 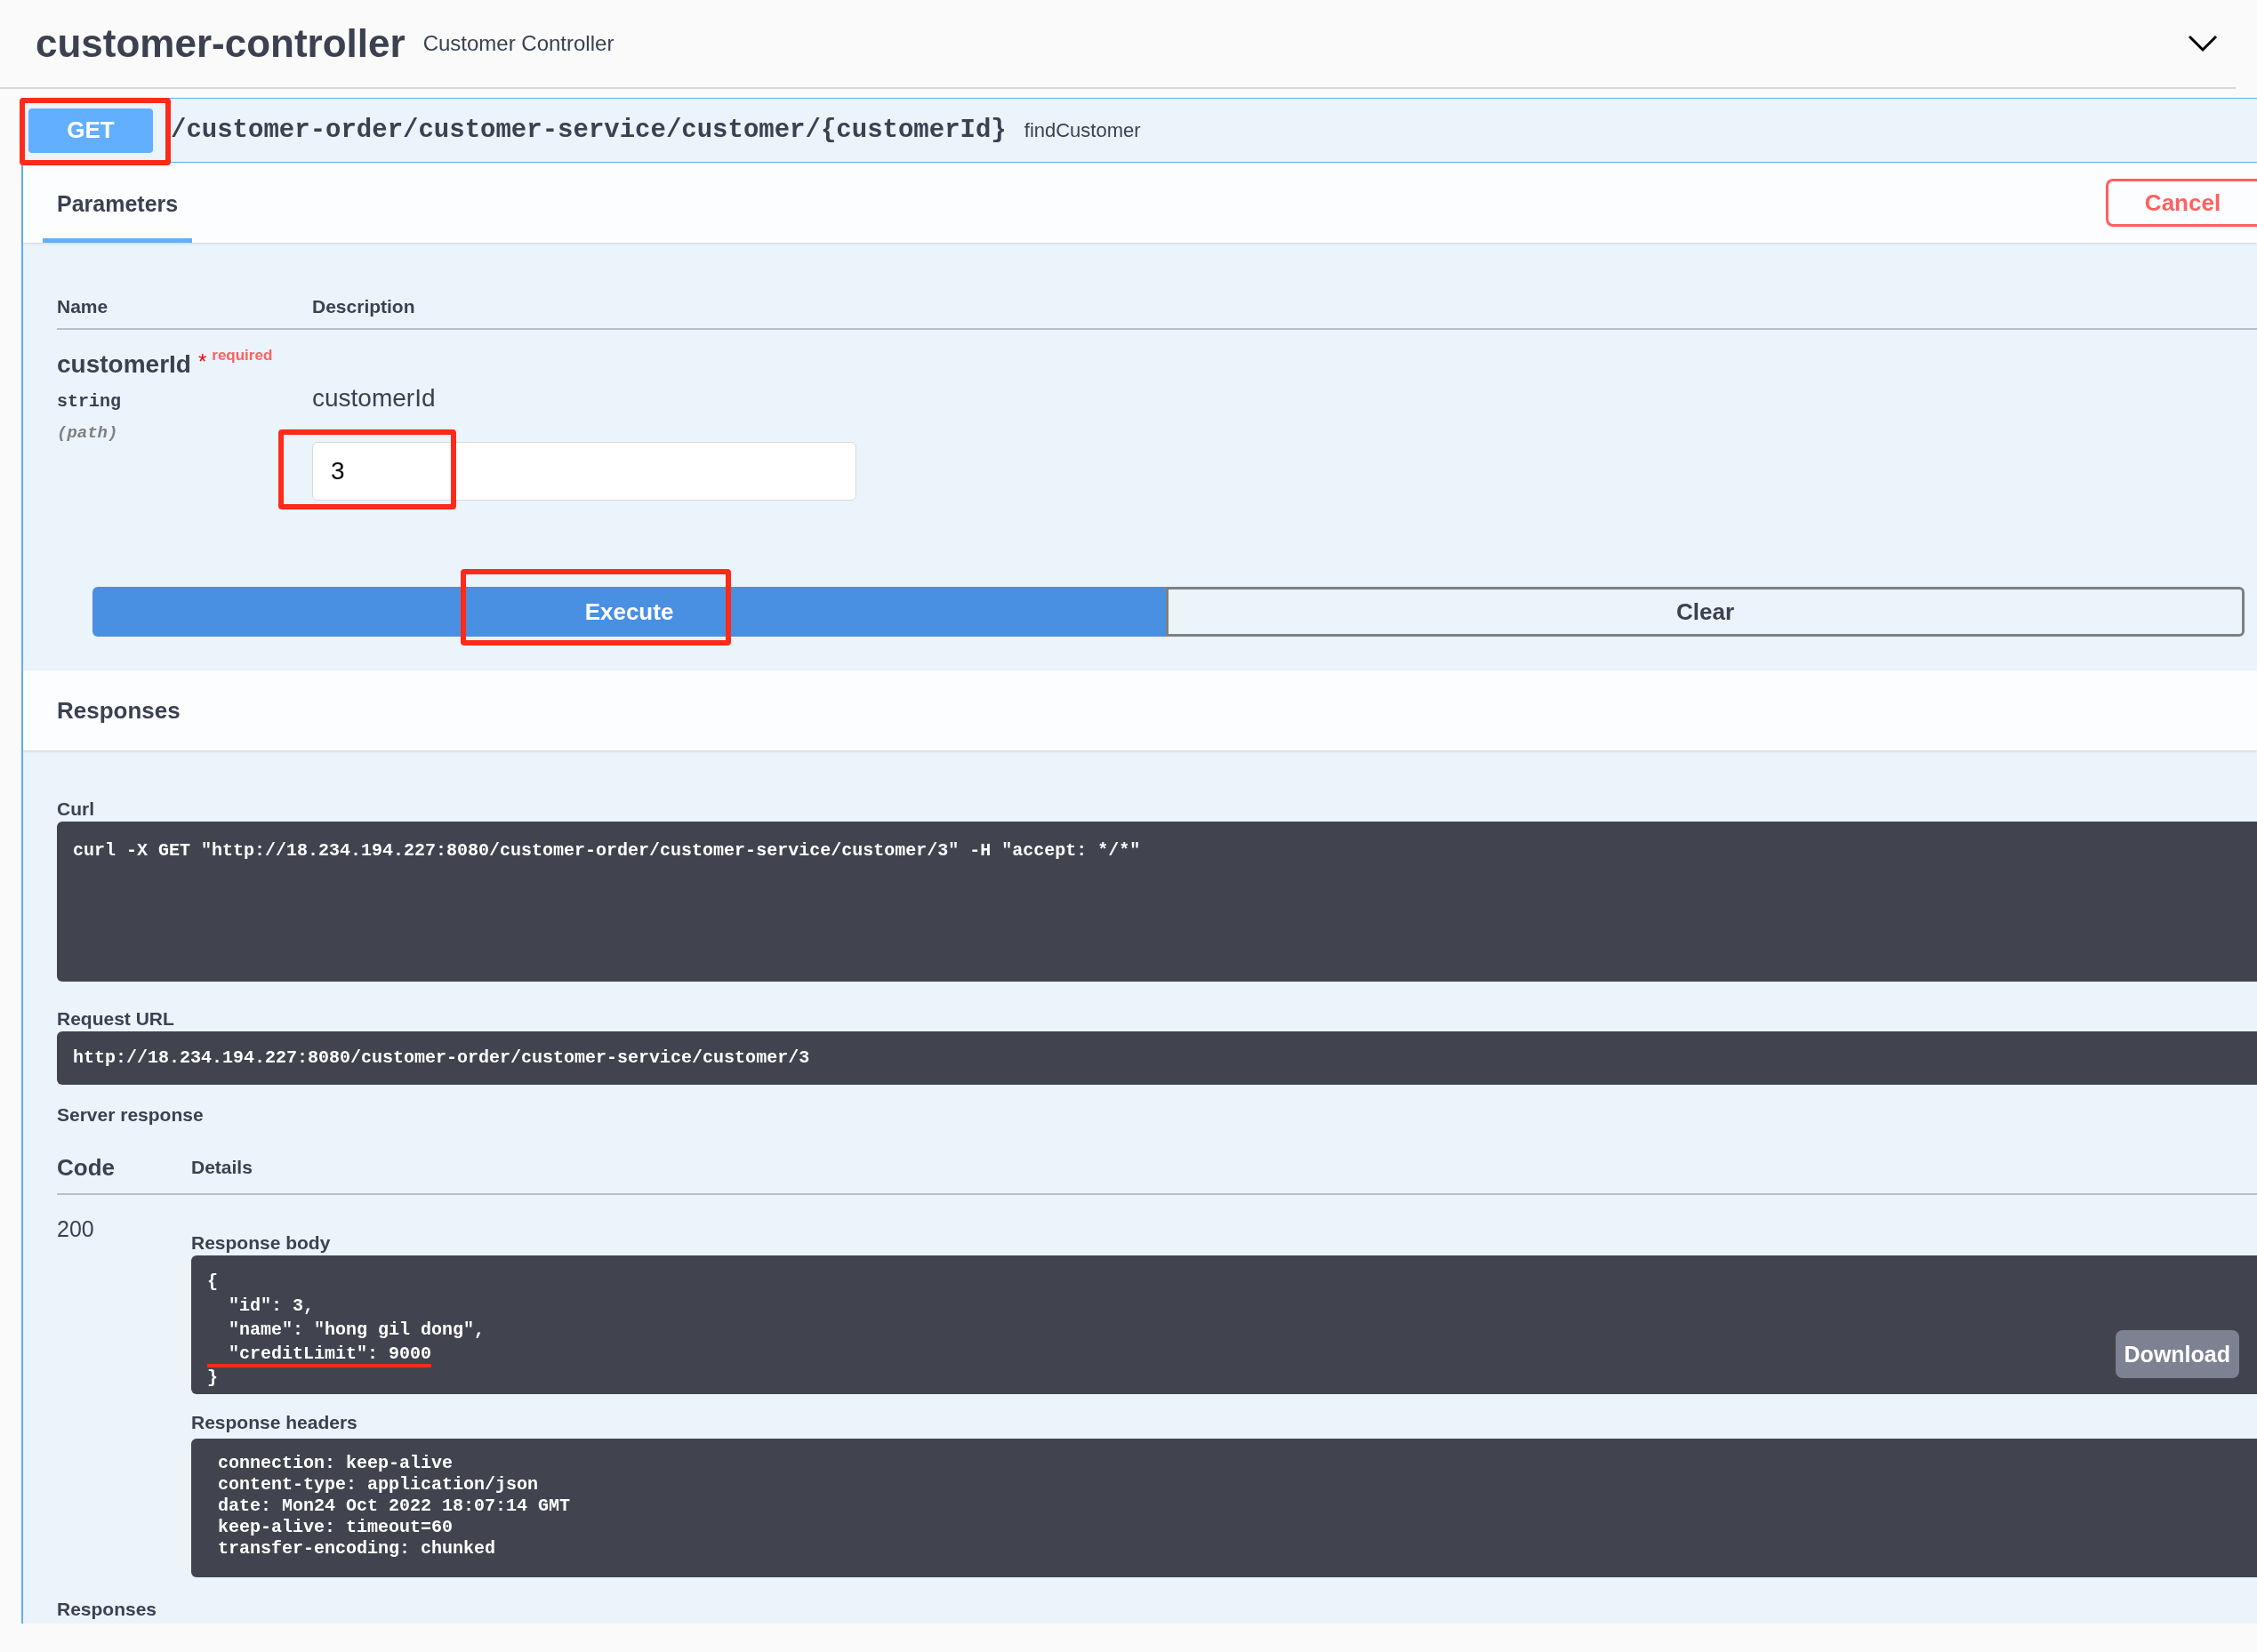 I want to click on parameter-name: customerId, so click(x=124, y=365).